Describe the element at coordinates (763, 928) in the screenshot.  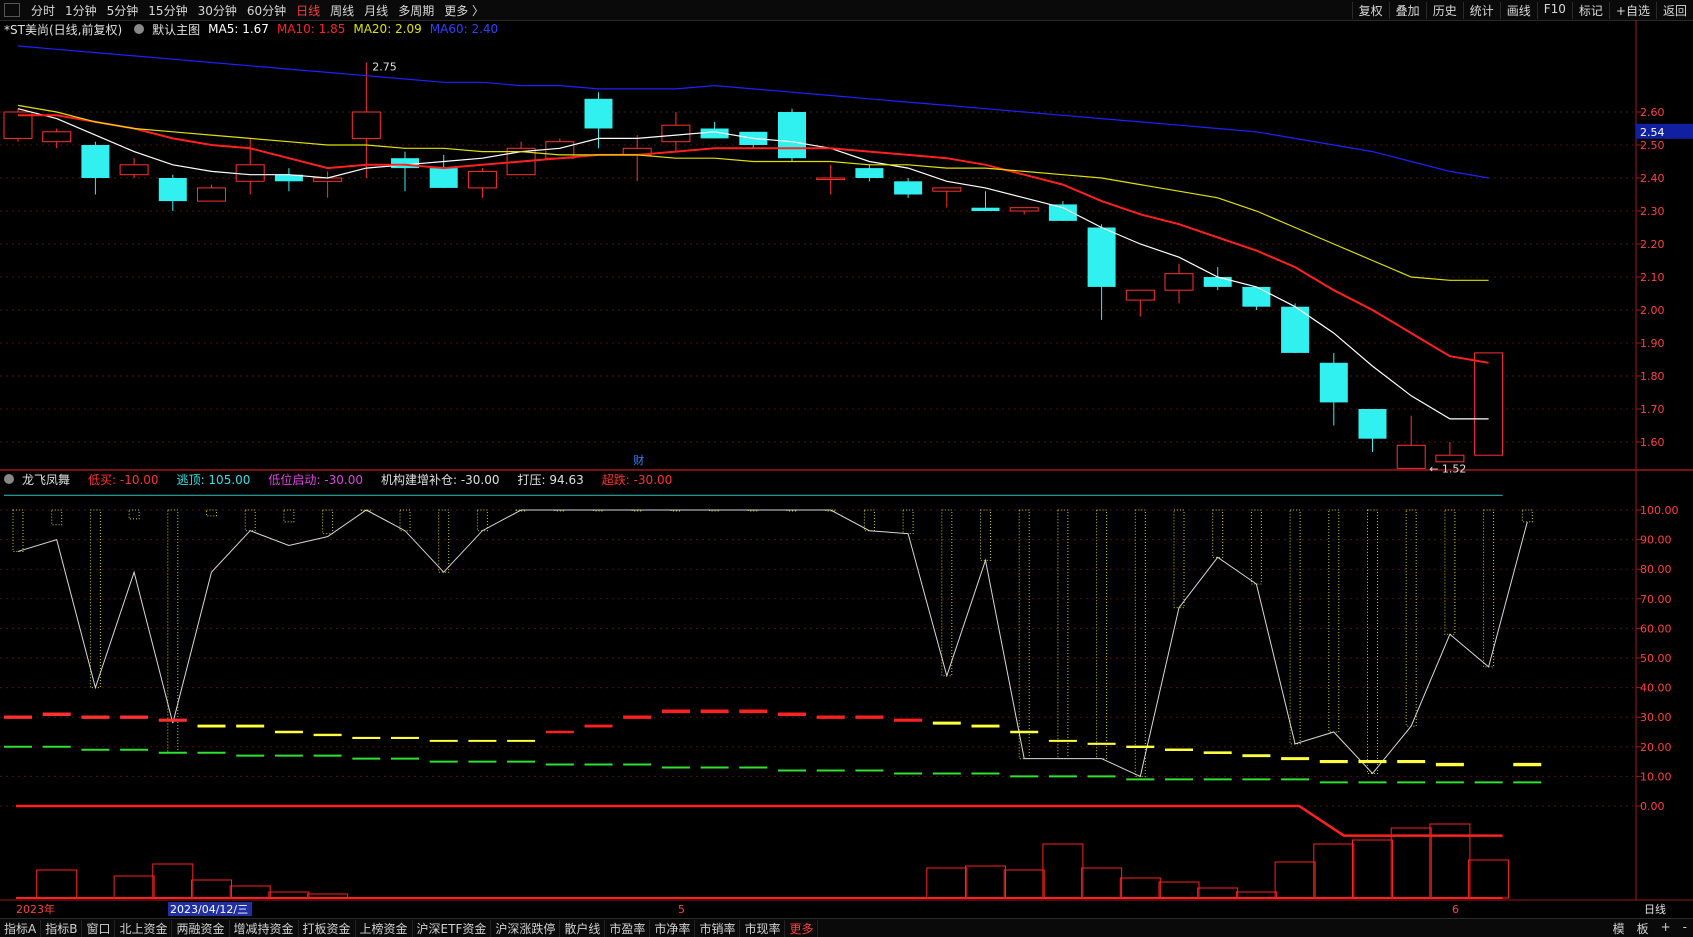
I see `indicator-tab: 市现率` at that location.